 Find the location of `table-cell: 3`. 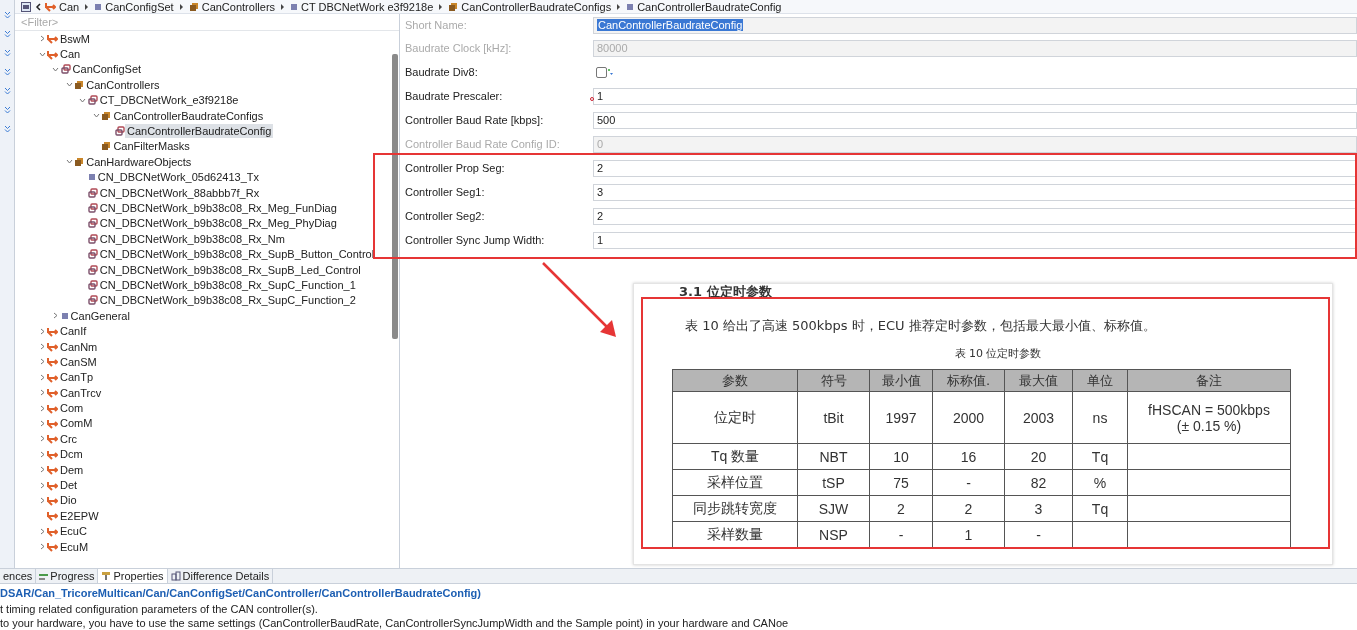

table-cell: 3 is located at coordinates (1038, 508).